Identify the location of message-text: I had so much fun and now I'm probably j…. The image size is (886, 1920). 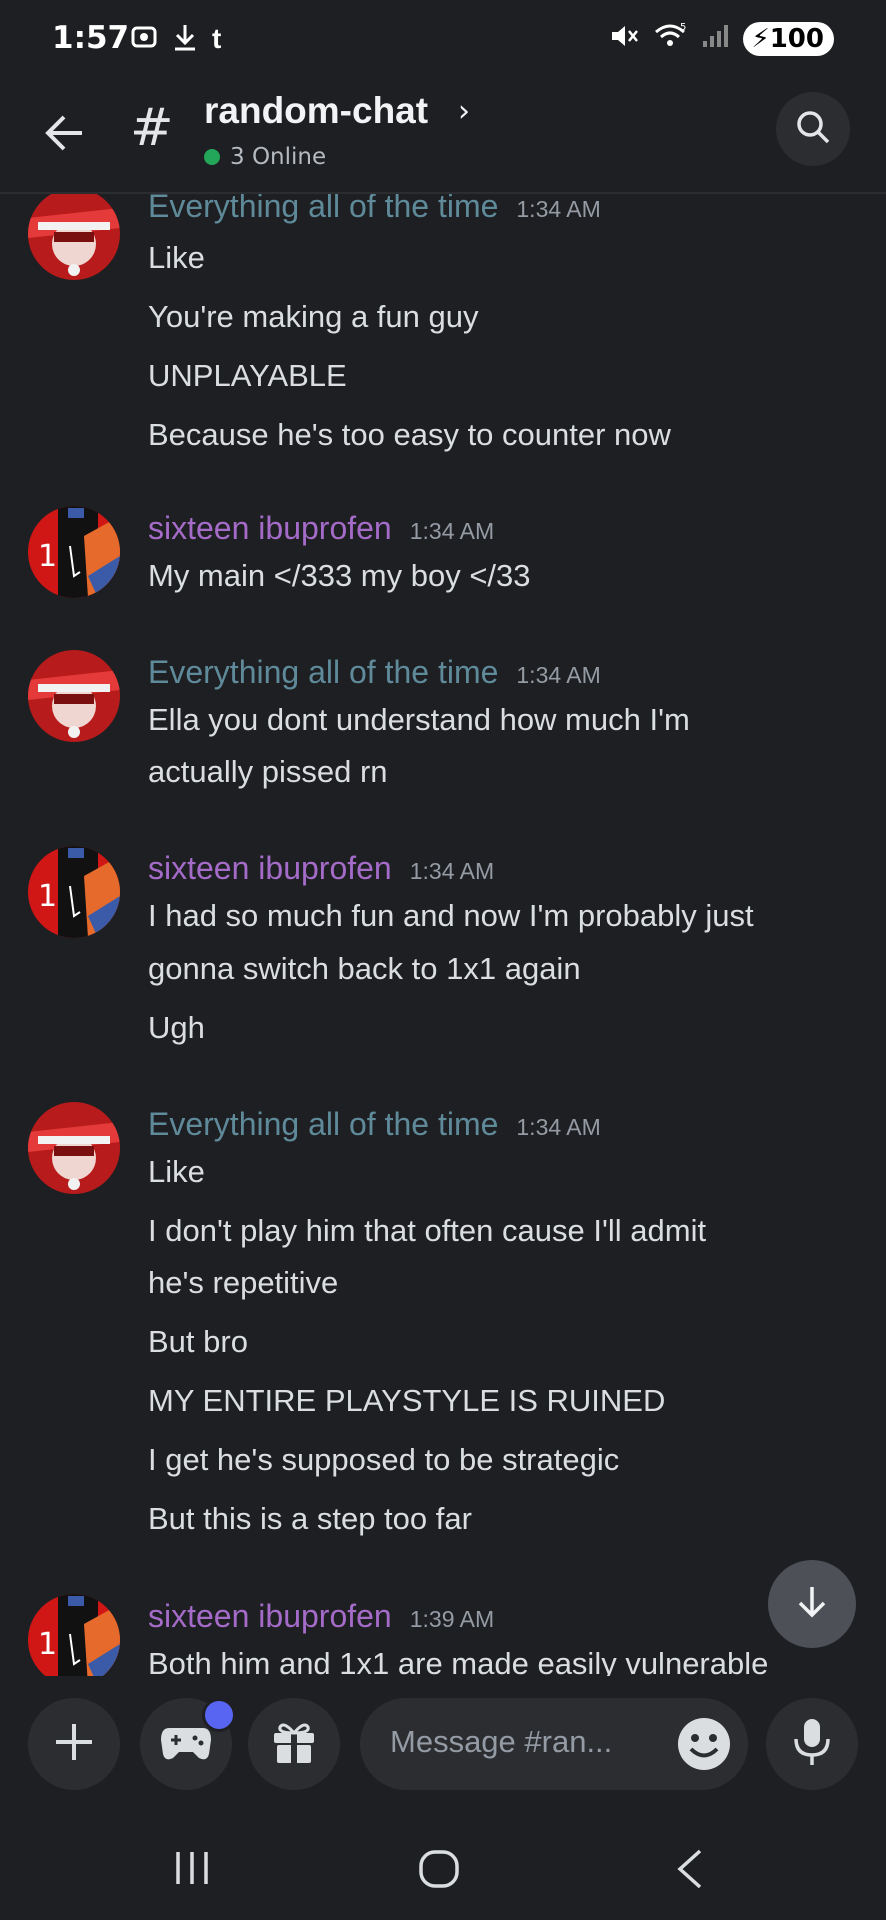
(451, 915).